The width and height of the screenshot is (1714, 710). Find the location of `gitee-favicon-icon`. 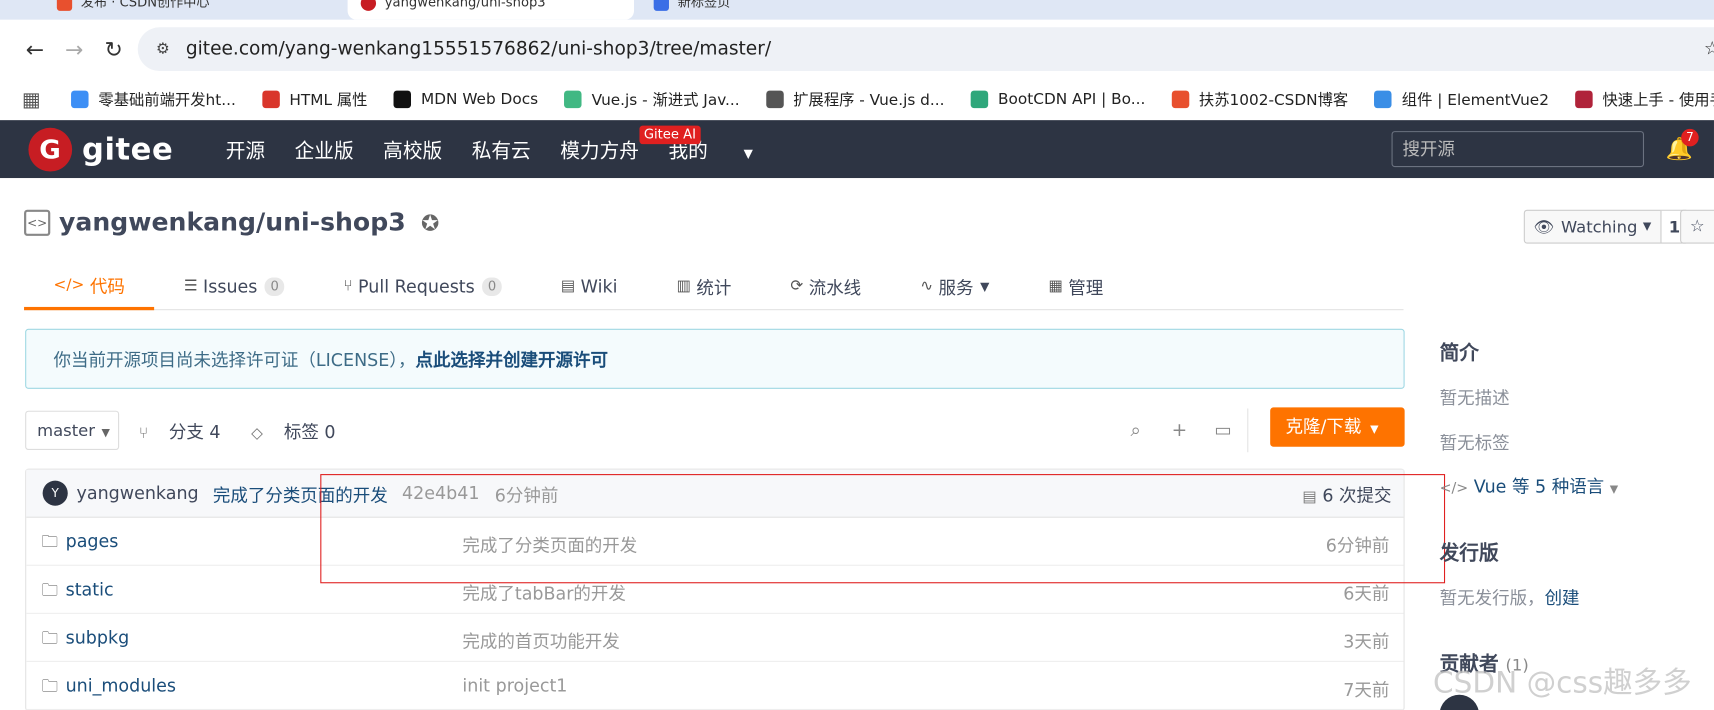

gitee-favicon-icon is located at coordinates (368, 5).